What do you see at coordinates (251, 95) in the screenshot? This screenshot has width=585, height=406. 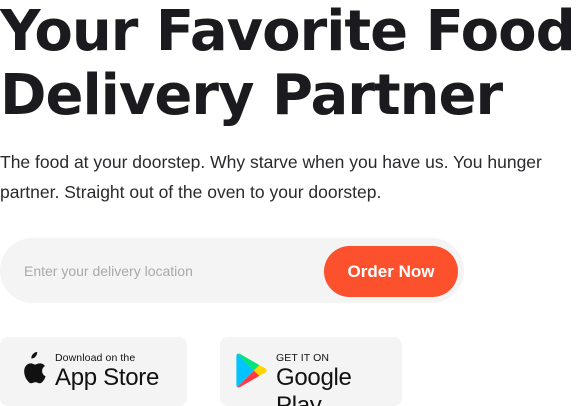 I see `headline-line-2: Delivery Partner` at bounding box center [251, 95].